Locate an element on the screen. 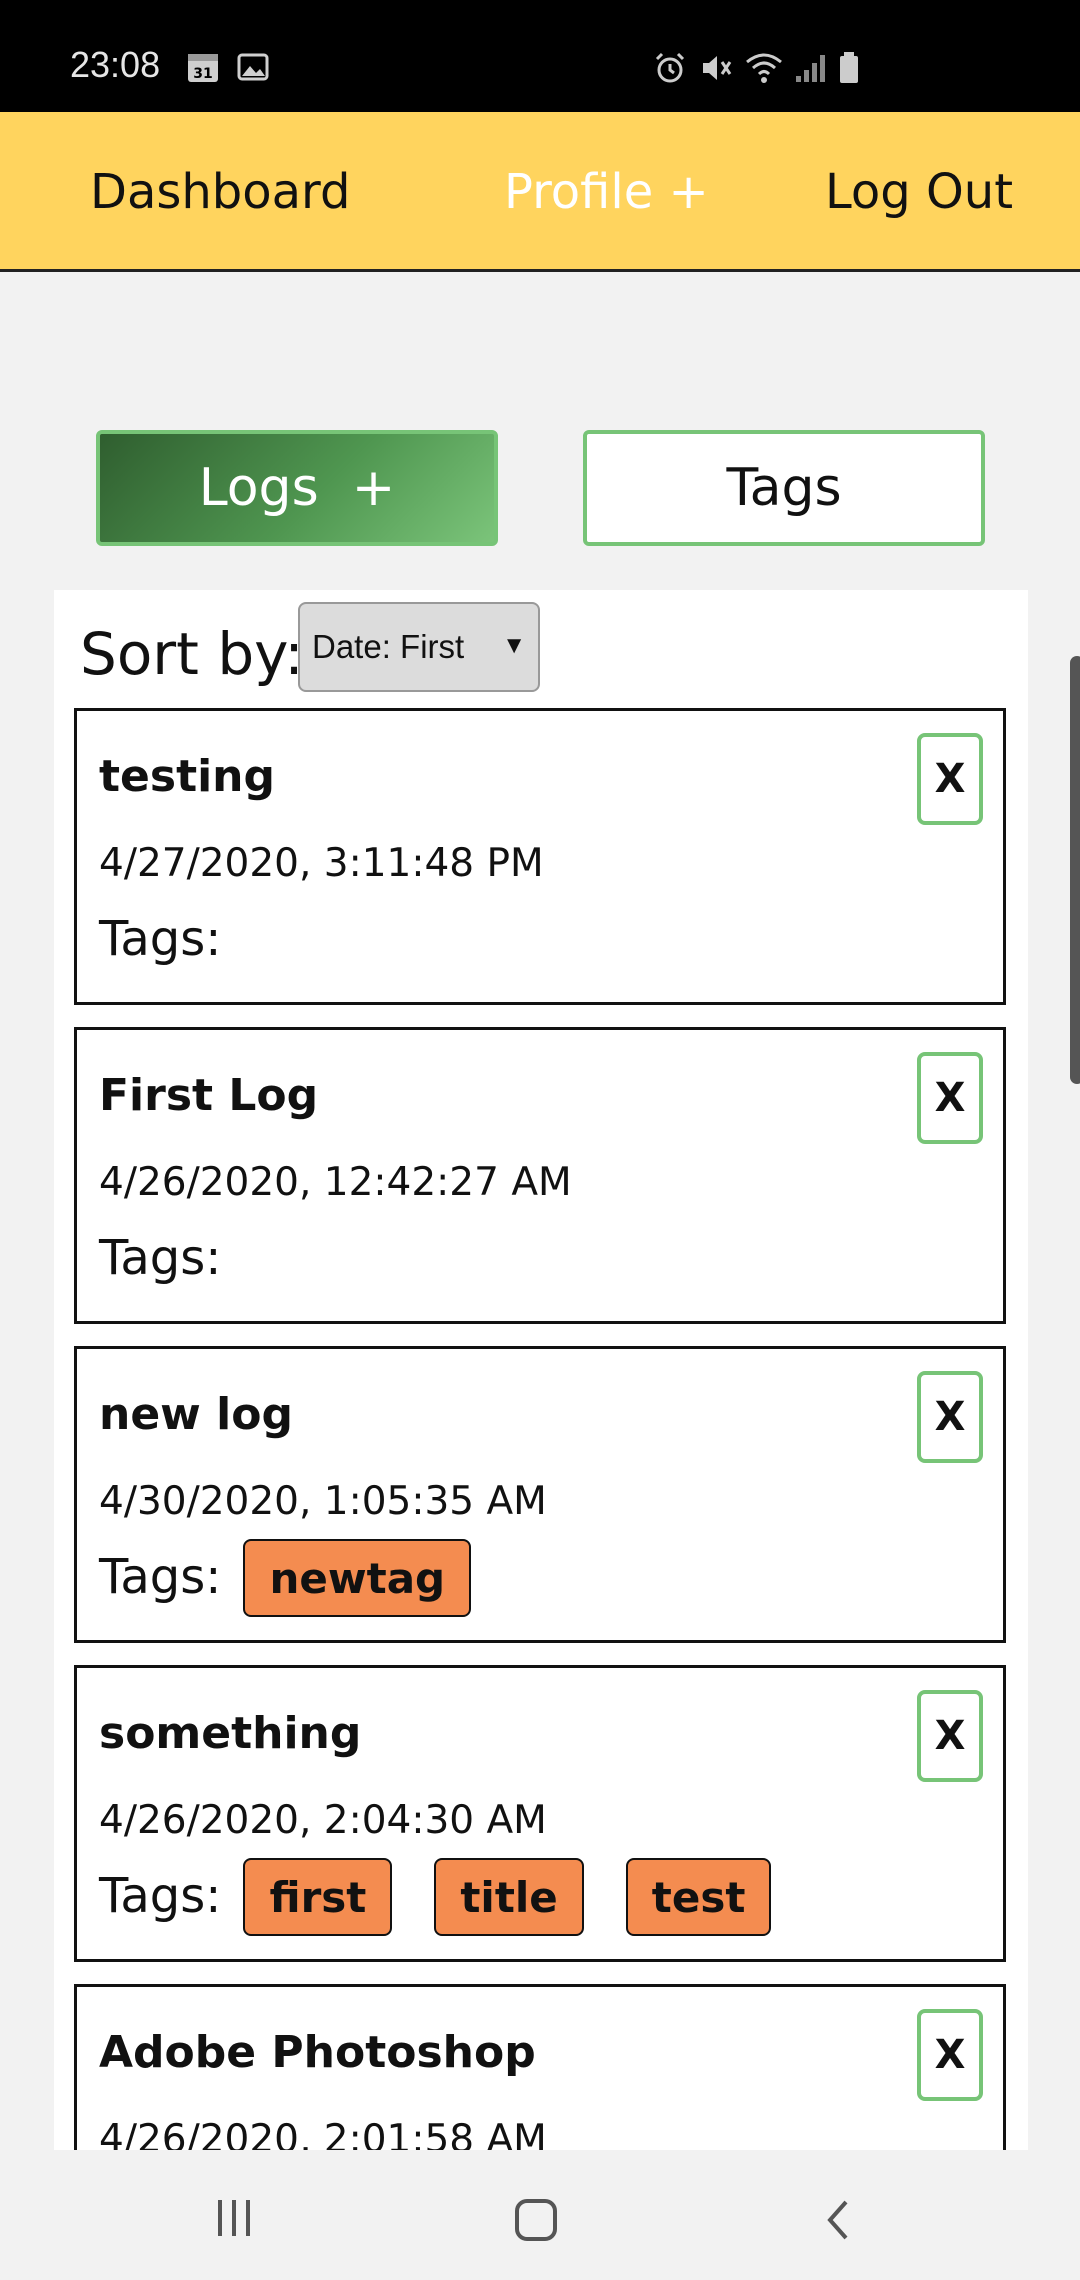  recents-icon is located at coordinates (234, 2220).